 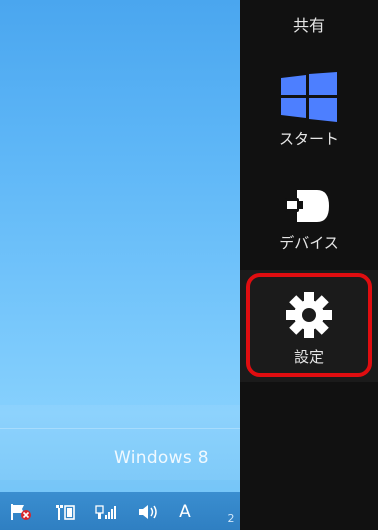 I want to click on network-icon, so click(x=65, y=512).